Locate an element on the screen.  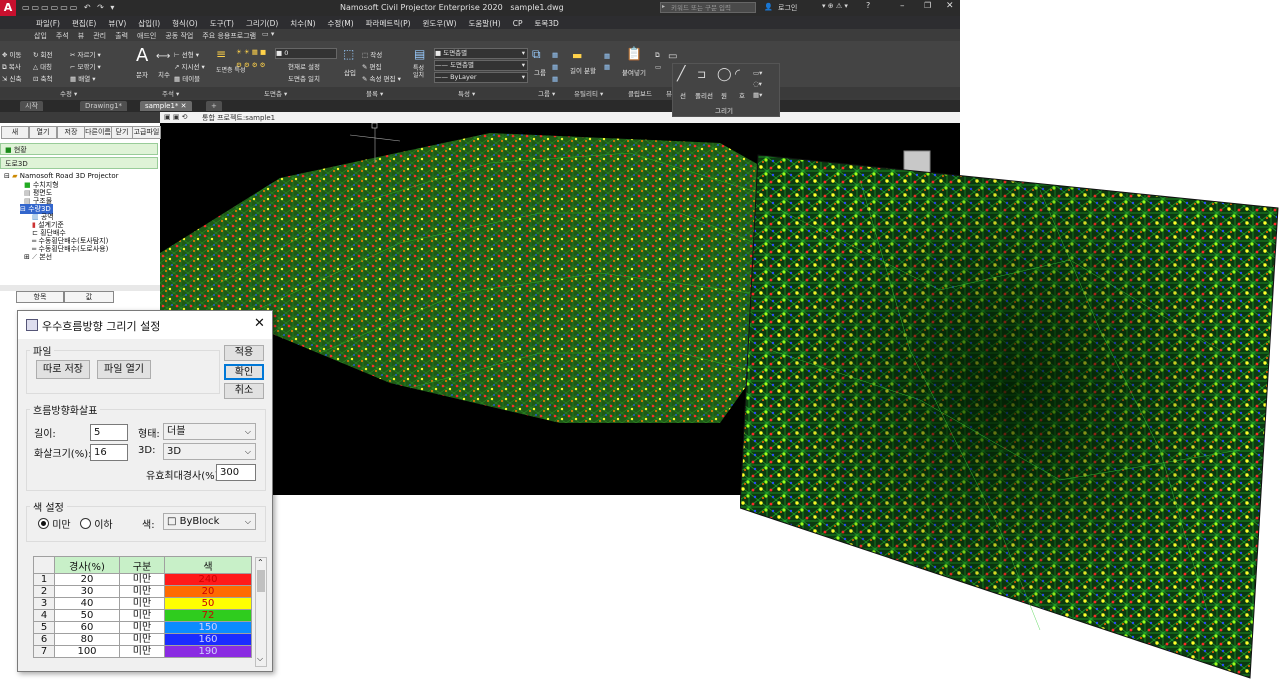
table-row: 6 80 미만 160 is located at coordinates (142, 639).